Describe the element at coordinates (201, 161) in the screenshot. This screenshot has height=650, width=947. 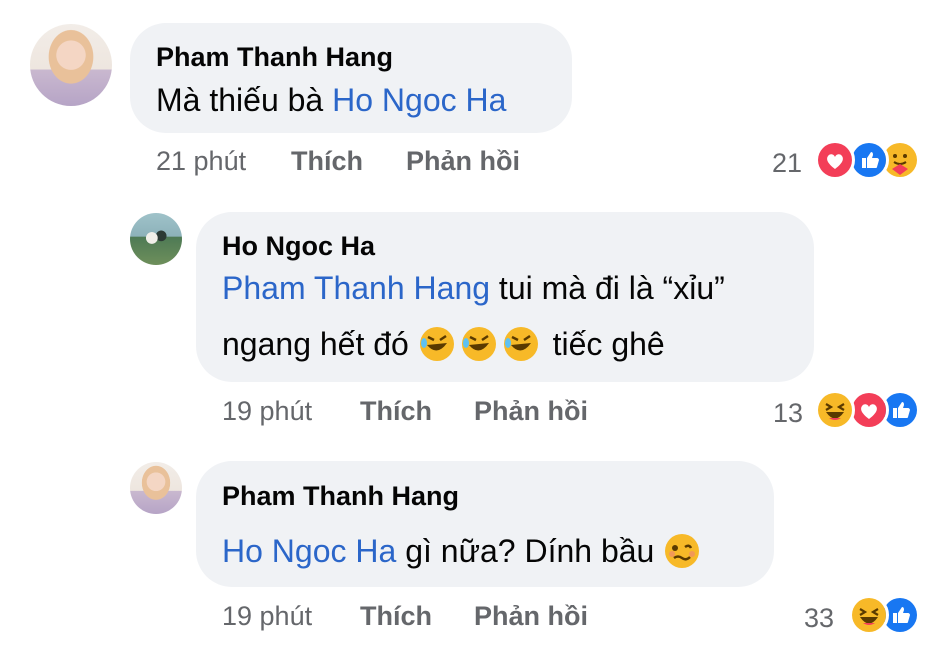
I see `comment-time: 21 phút` at that location.